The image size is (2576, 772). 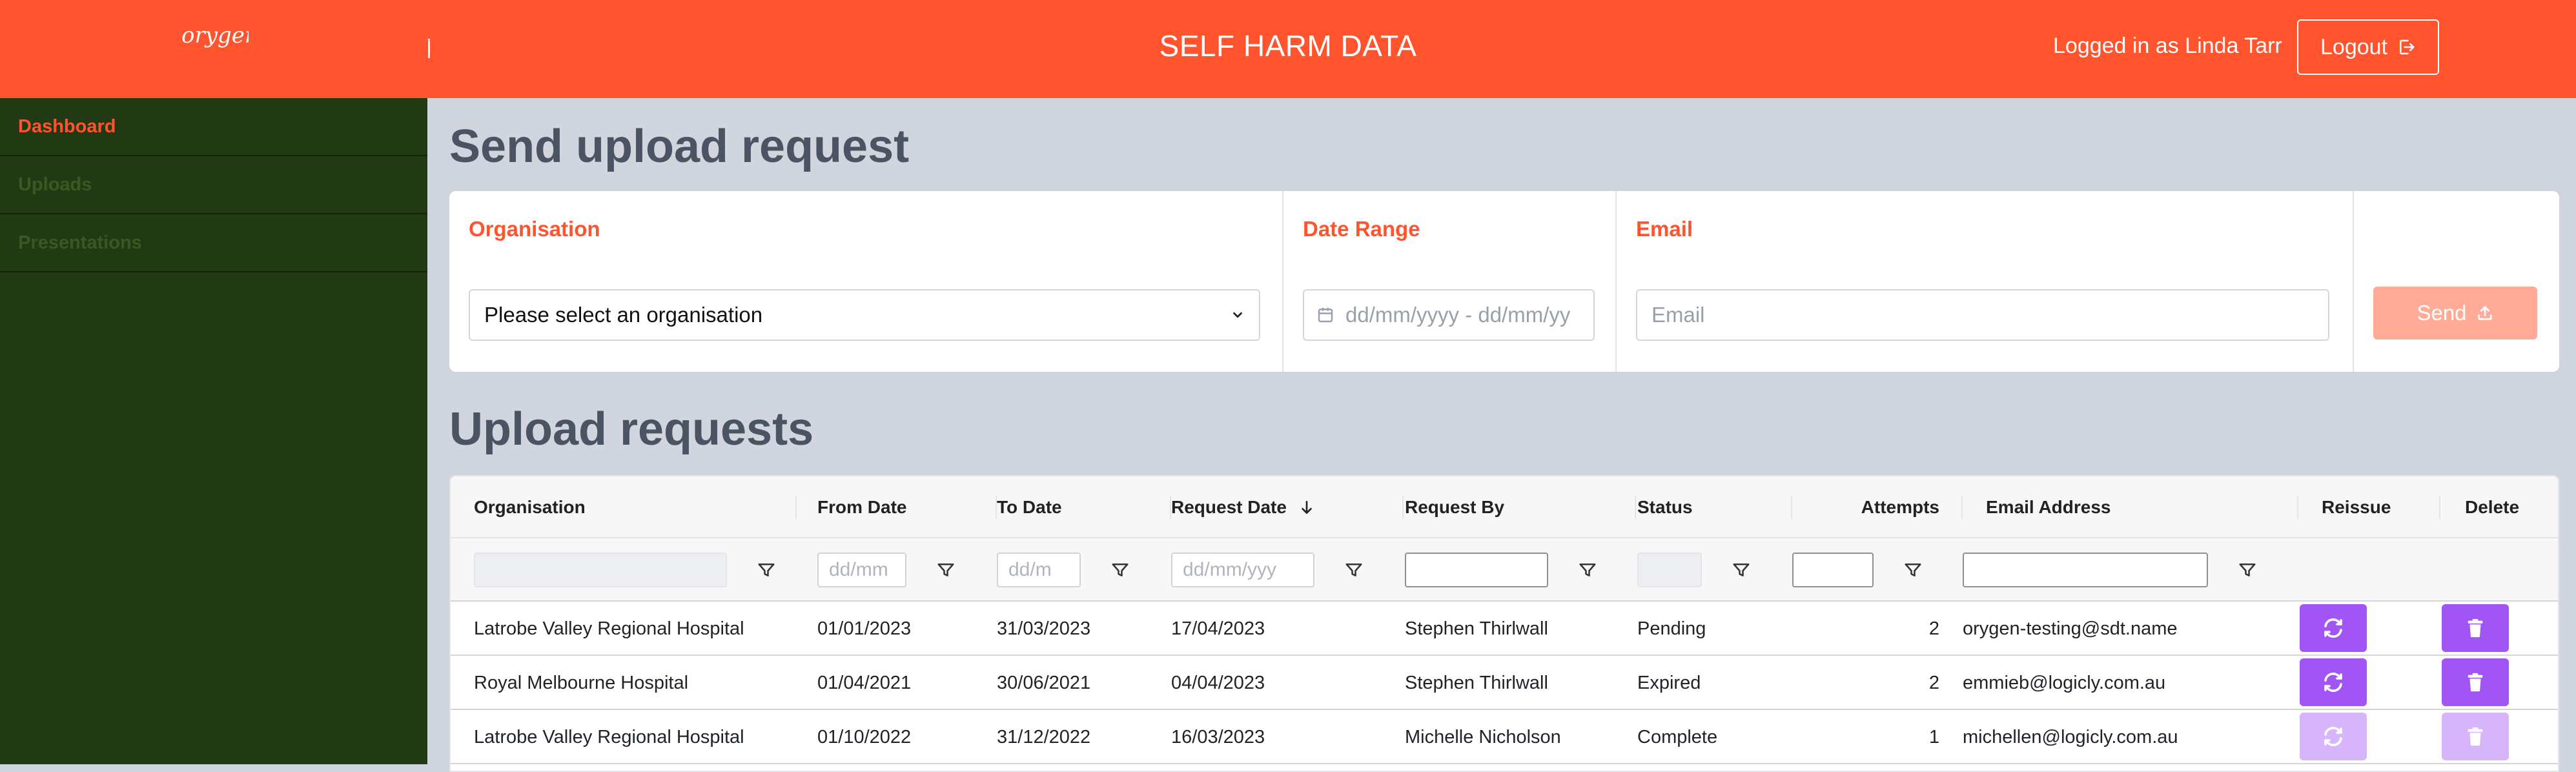 I want to click on filter-row: dd/mm dd/m dd/mm/yyy, so click(x=1504, y=570).